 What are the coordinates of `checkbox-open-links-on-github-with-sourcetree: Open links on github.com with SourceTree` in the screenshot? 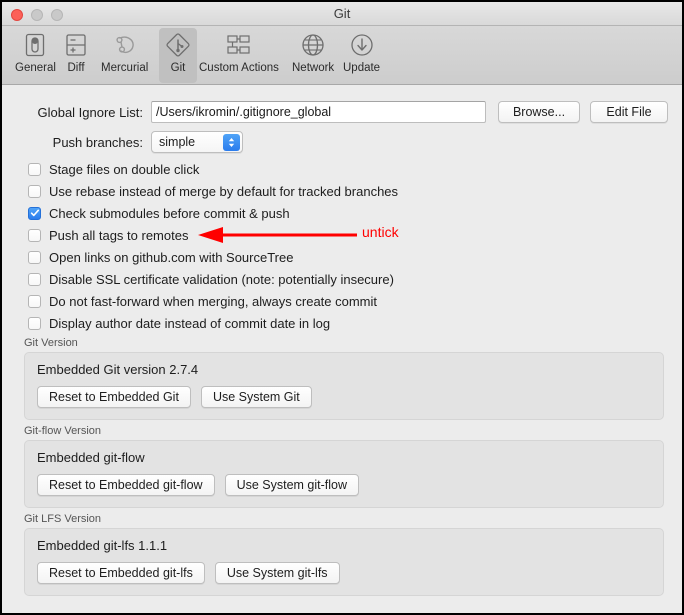 It's located at (160, 257).